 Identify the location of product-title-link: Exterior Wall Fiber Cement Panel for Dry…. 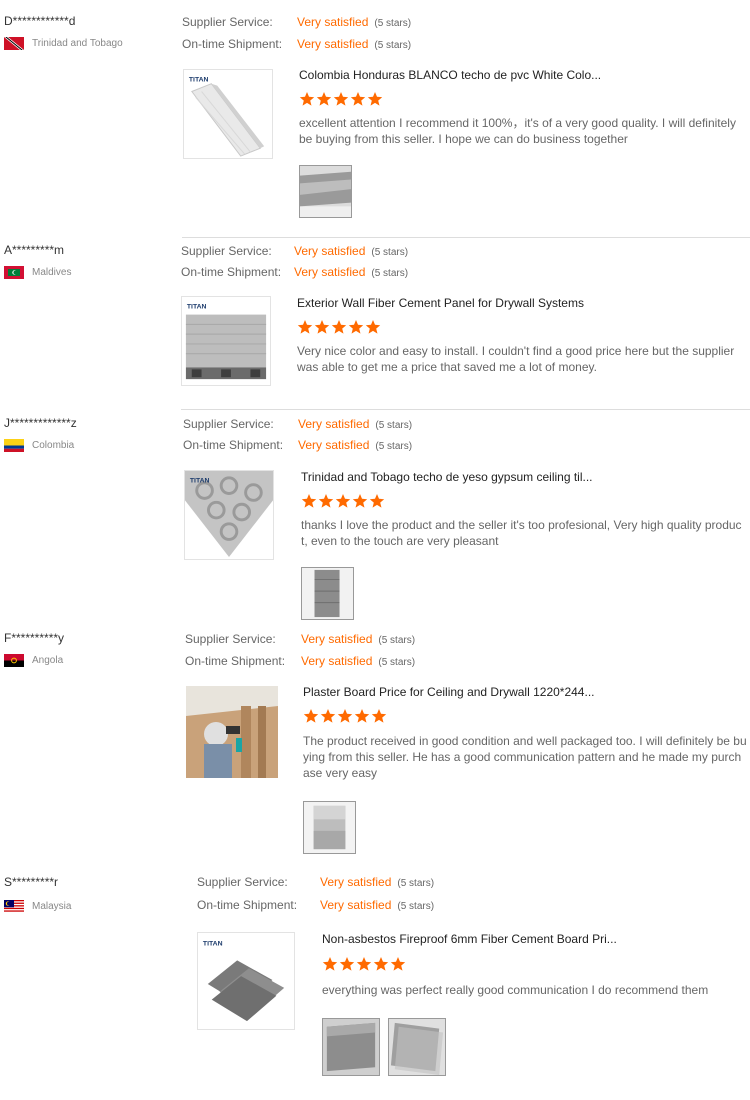
(507, 303).